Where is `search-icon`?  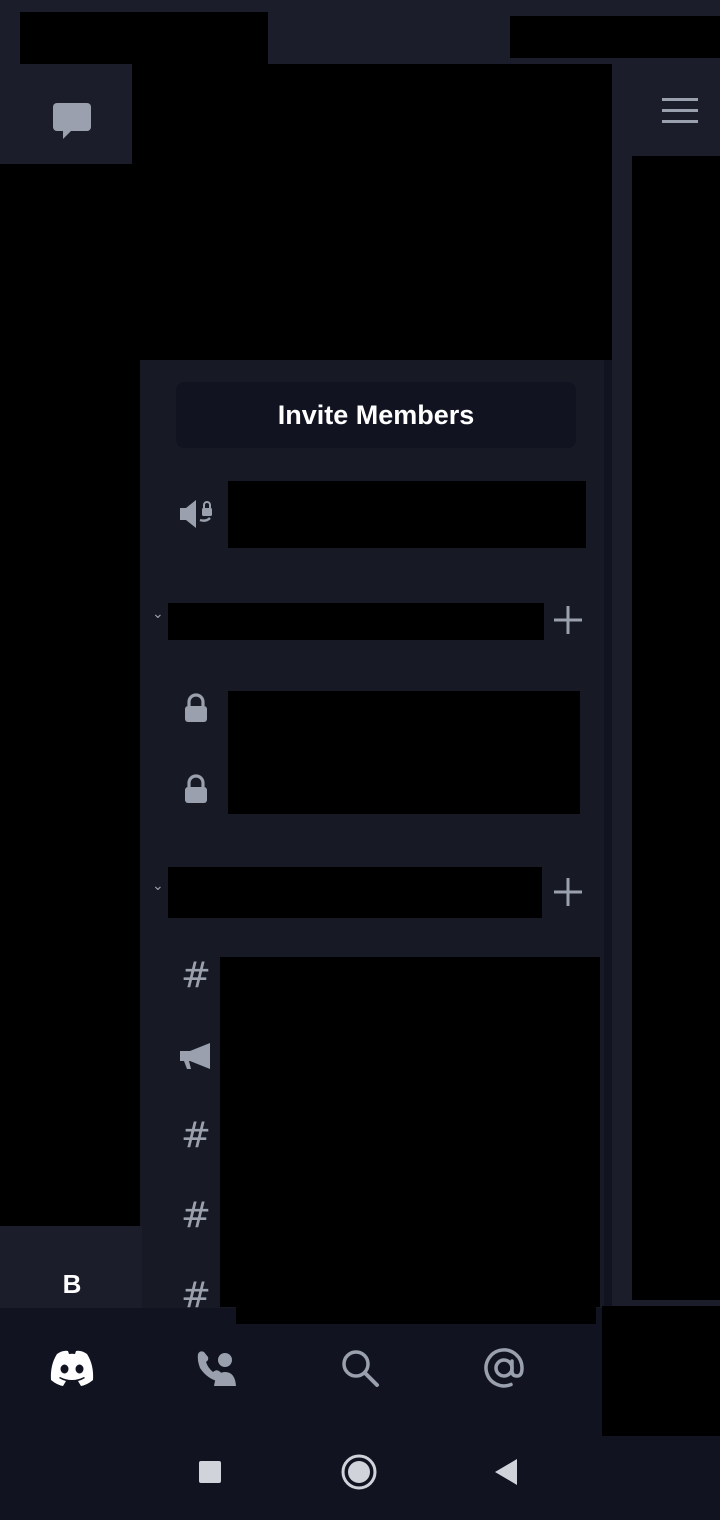 search-icon is located at coordinates (360, 1368).